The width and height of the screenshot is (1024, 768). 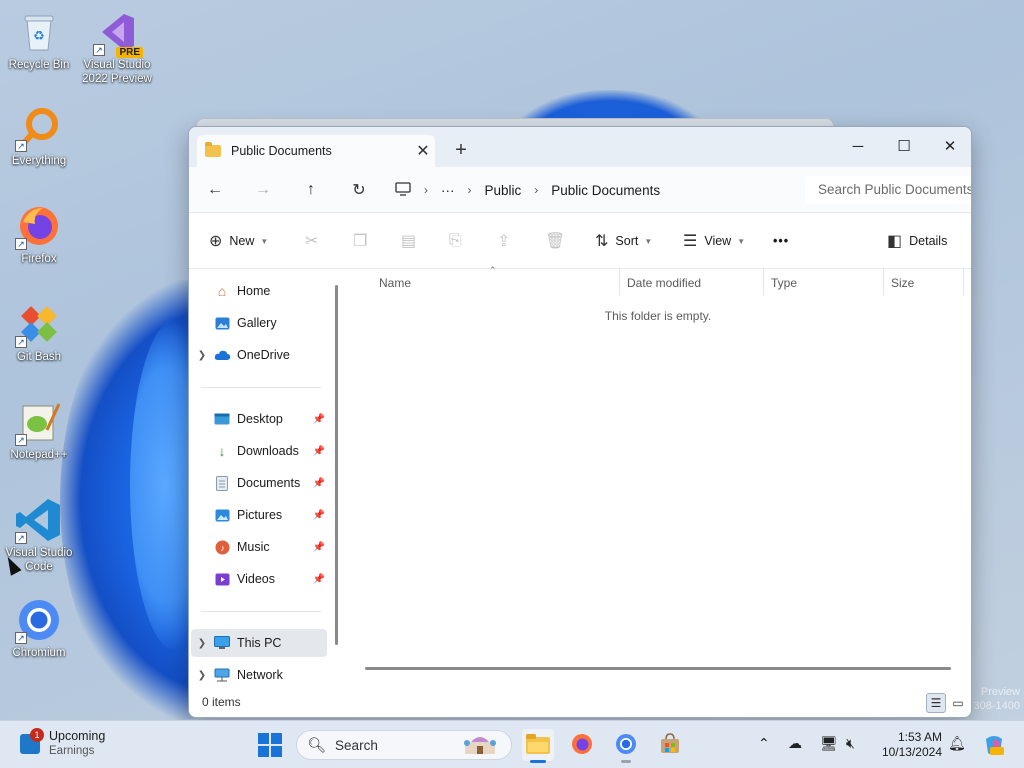 I want to click on desktop-icon-firefox: ↗ Firefox, so click(x=39, y=234).